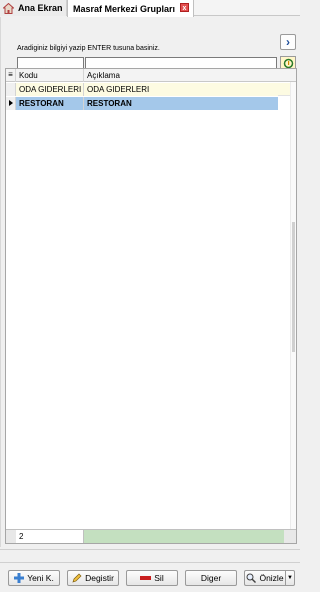 This screenshot has height=592, width=320. Describe the element at coordinates (40, 578) in the screenshot. I see `new-record-label: Yeni K.` at that location.